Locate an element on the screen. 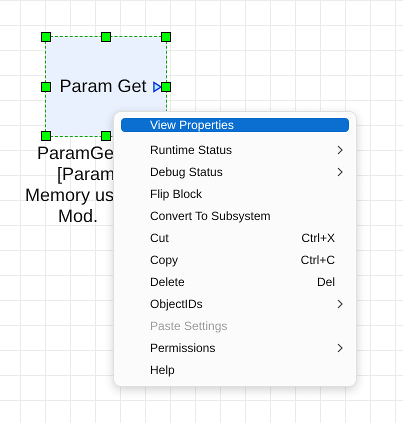 This screenshot has height=423, width=403. menu-item: Flip Block is located at coordinates (235, 194).